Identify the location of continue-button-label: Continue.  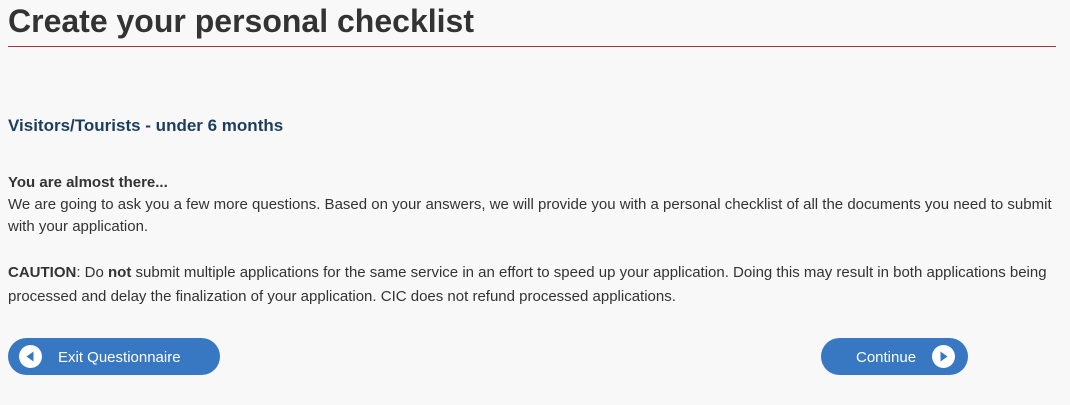
(886, 357).